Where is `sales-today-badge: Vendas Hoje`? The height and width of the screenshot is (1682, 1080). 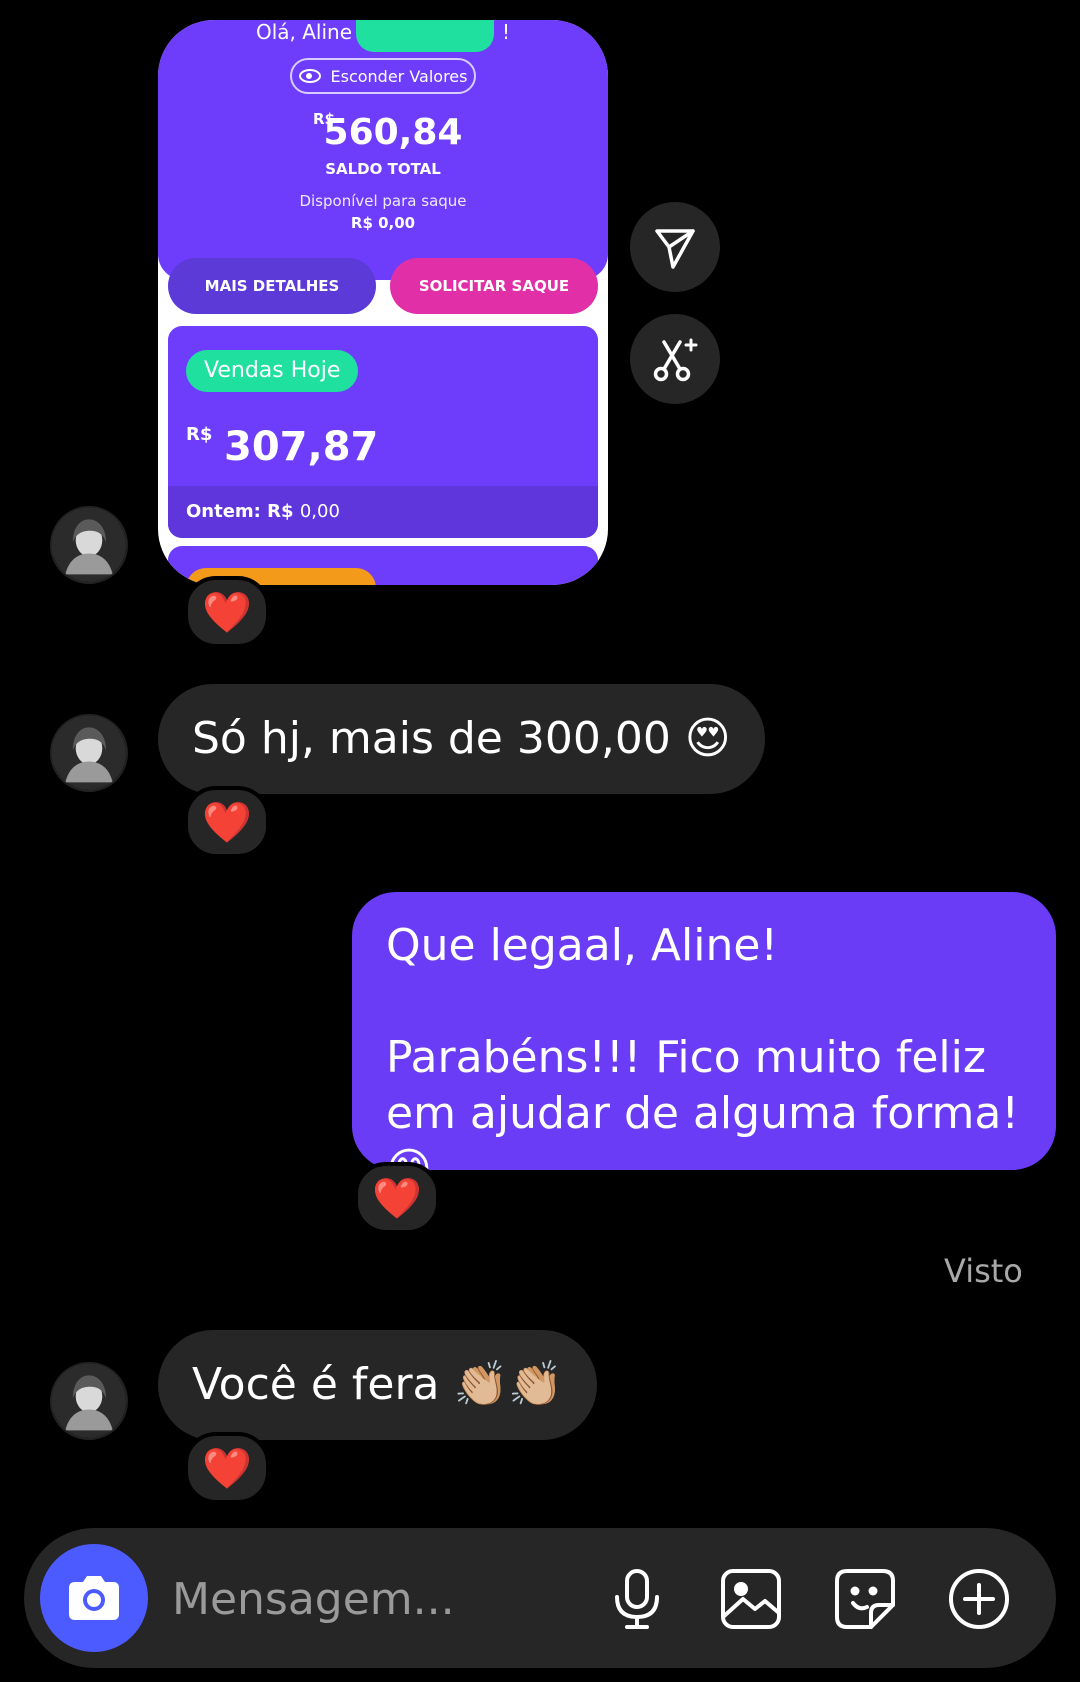 sales-today-badge: Vendas Hoje is located at coordinates (272, 371).